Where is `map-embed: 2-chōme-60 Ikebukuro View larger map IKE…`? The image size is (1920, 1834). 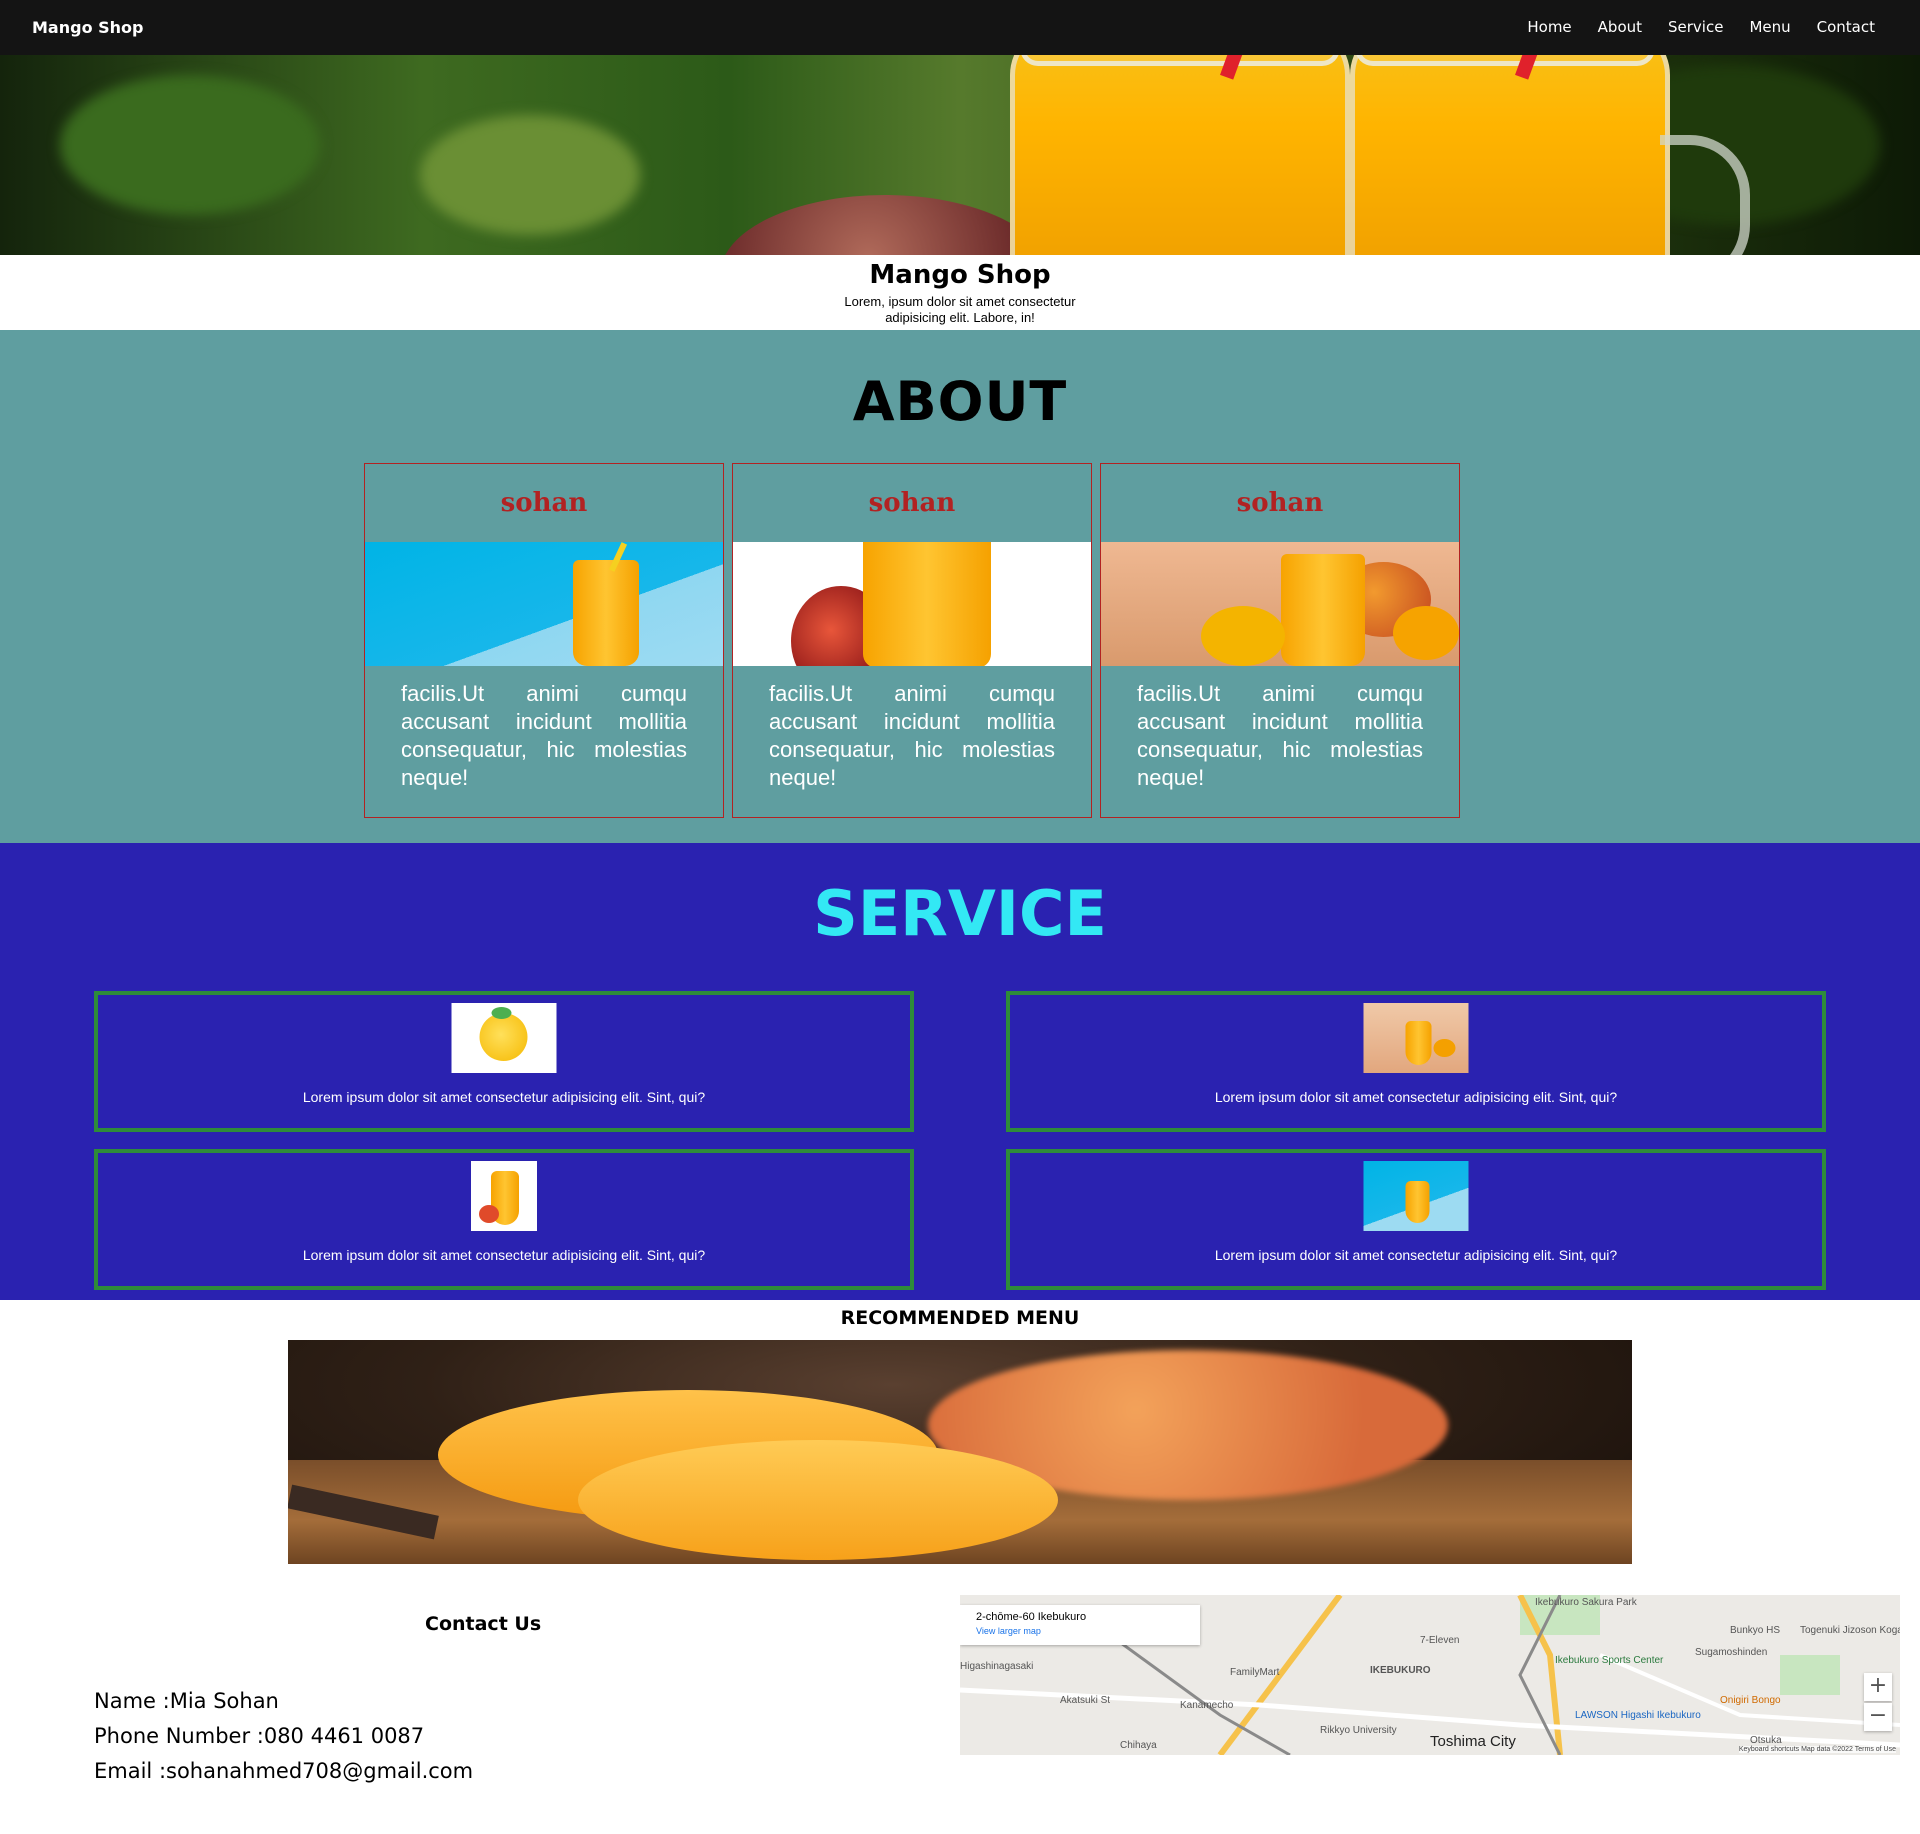
map-embed: 2-chōme-60 Ikebukuro View larger map IKE… is located at coordinates (1430, 1675).